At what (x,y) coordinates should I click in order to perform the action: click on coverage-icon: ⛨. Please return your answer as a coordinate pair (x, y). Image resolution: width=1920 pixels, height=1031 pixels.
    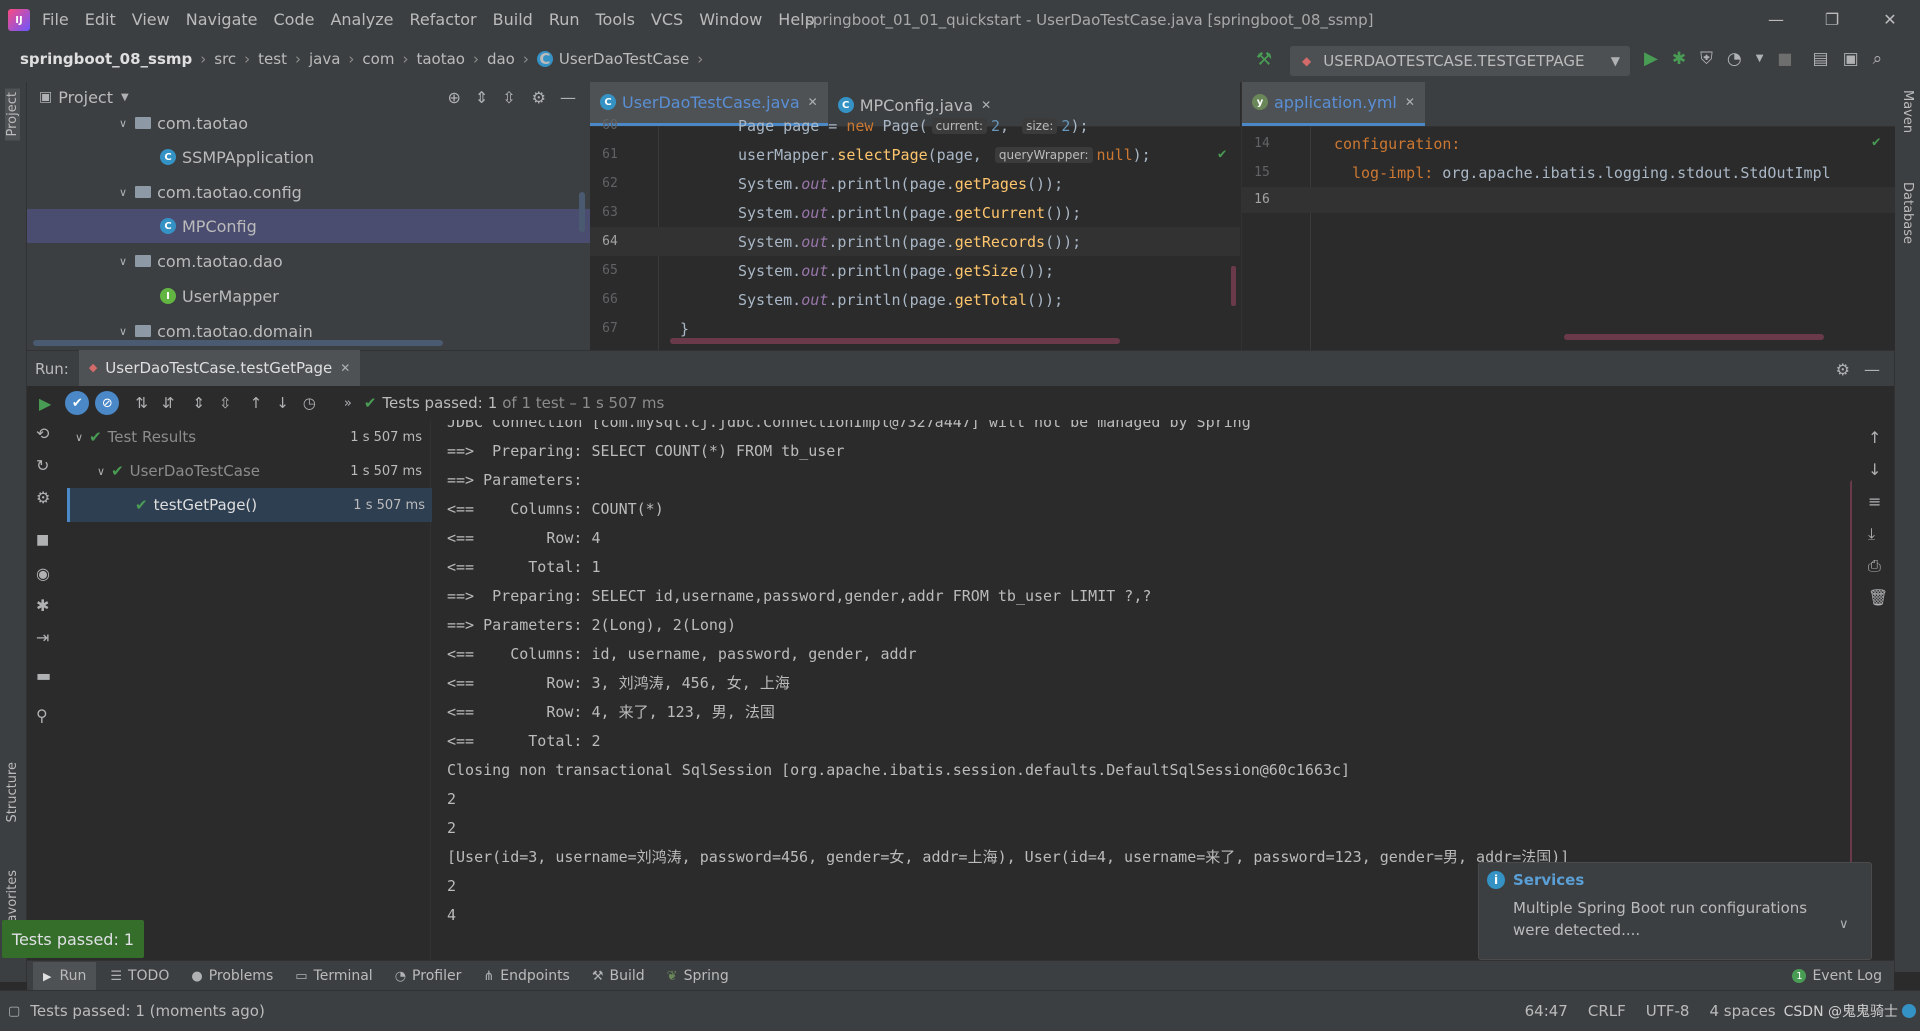
    Looking at the image, I should click on (1706, 59).